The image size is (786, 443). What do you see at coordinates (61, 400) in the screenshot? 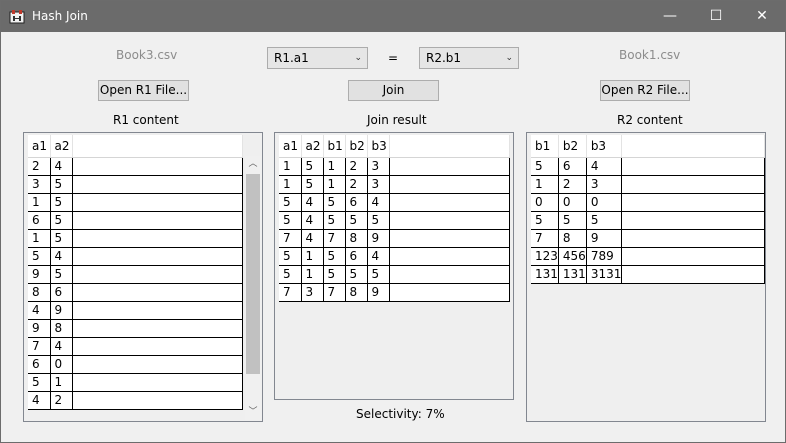
I see `cell-a2: 2` at bounding box center [61, 400].